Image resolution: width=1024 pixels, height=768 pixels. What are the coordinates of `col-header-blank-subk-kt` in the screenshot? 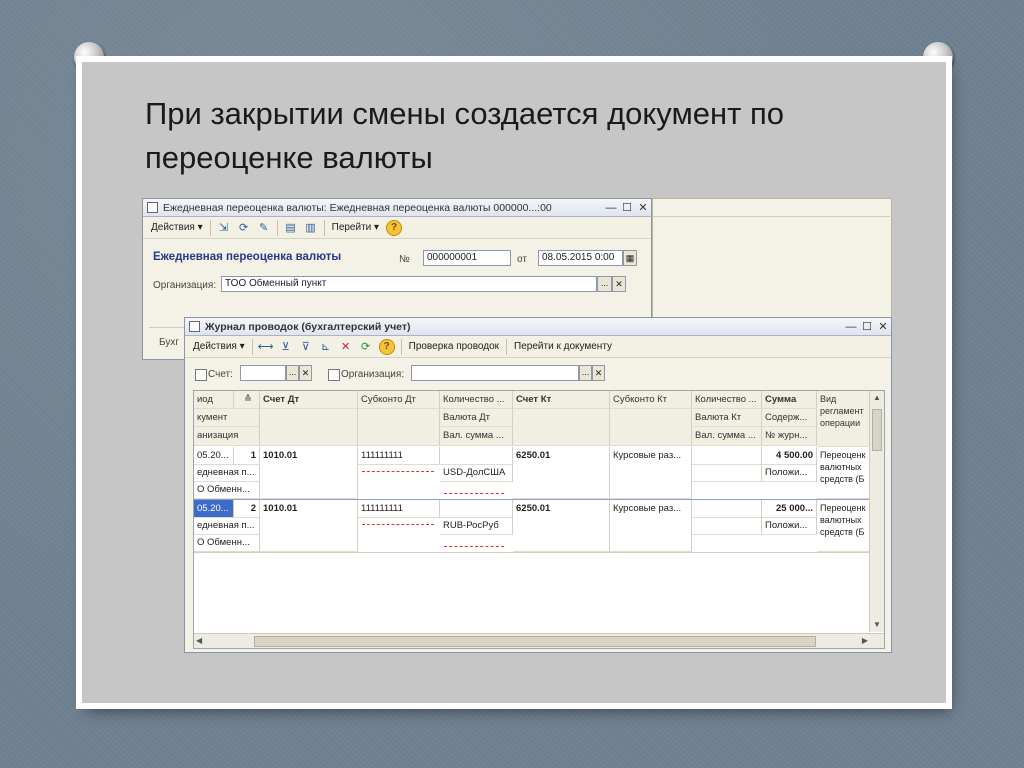 It's located at (651, 427).